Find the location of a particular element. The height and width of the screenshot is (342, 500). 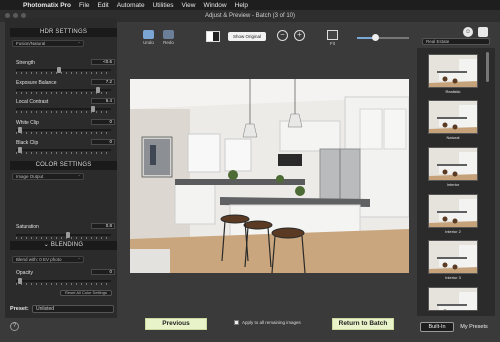

preset-thumbnail-label: Interior 2 is located at coordinates (453, 231).